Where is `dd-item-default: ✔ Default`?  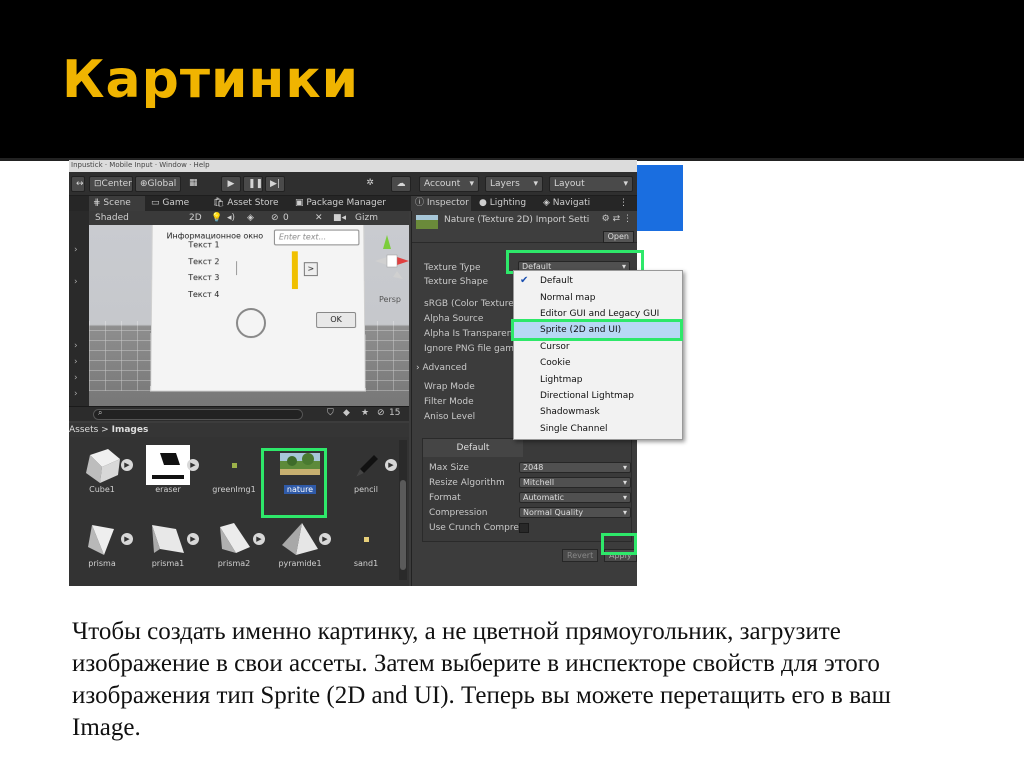 dd-item-default: ✔ Default is located at coordinates (598, 281).